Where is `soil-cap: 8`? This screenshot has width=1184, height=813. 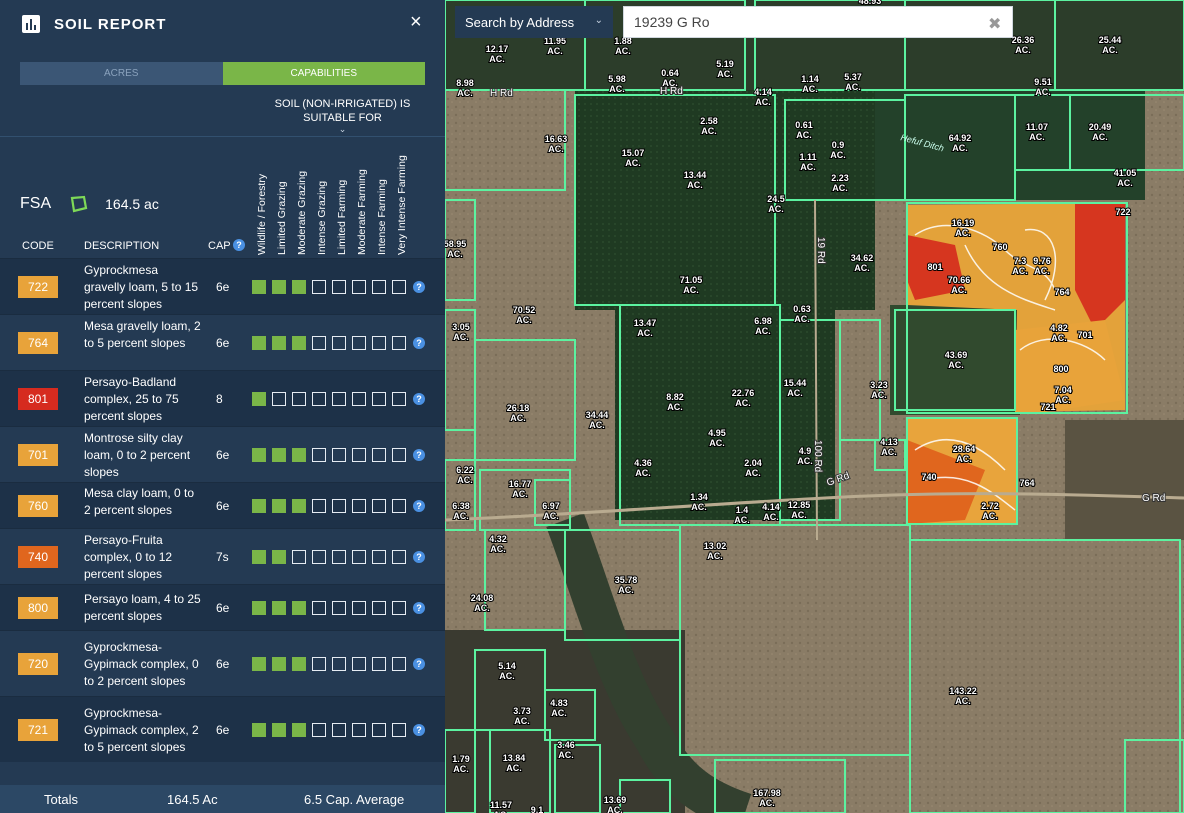
soil-cap: 8 is located at coordinates (219, 399).